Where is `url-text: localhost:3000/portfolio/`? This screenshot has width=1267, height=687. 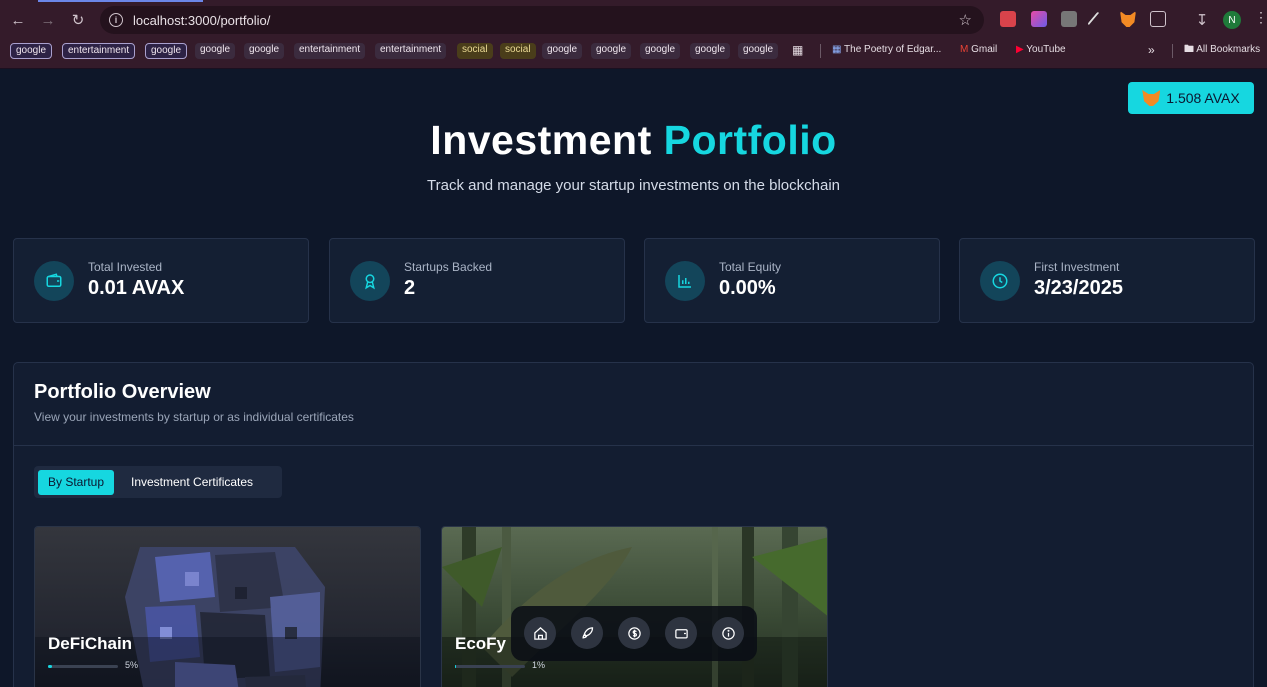
url-text: localhost:3000/portfolio/ is located at coordinates (201, 20).